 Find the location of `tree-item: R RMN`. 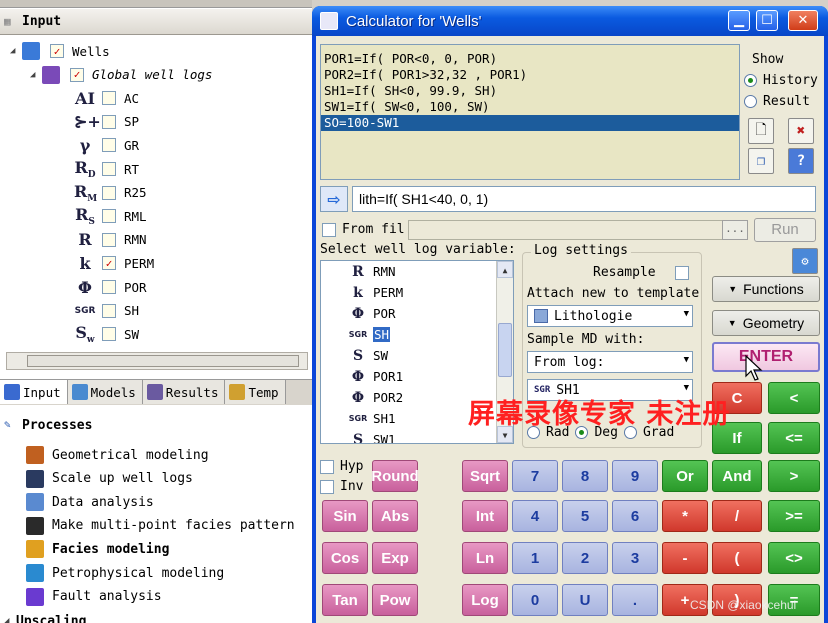

tree-item: R RMN is located at coordinates (110, 240).